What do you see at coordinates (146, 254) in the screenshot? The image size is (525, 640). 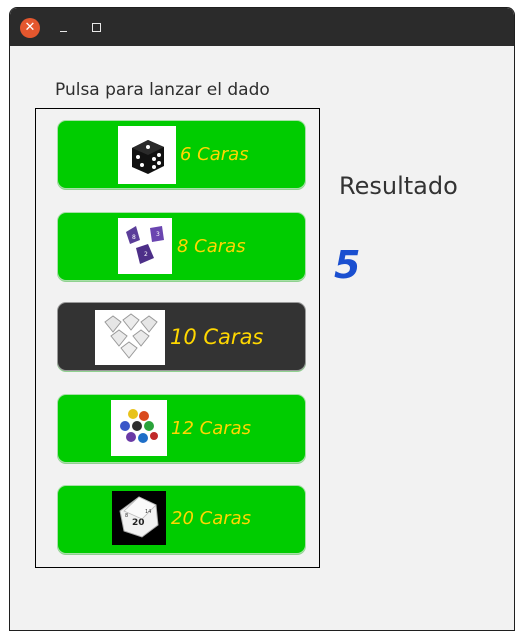 I see `svg-text: 2` at bounding box center [146, 254].